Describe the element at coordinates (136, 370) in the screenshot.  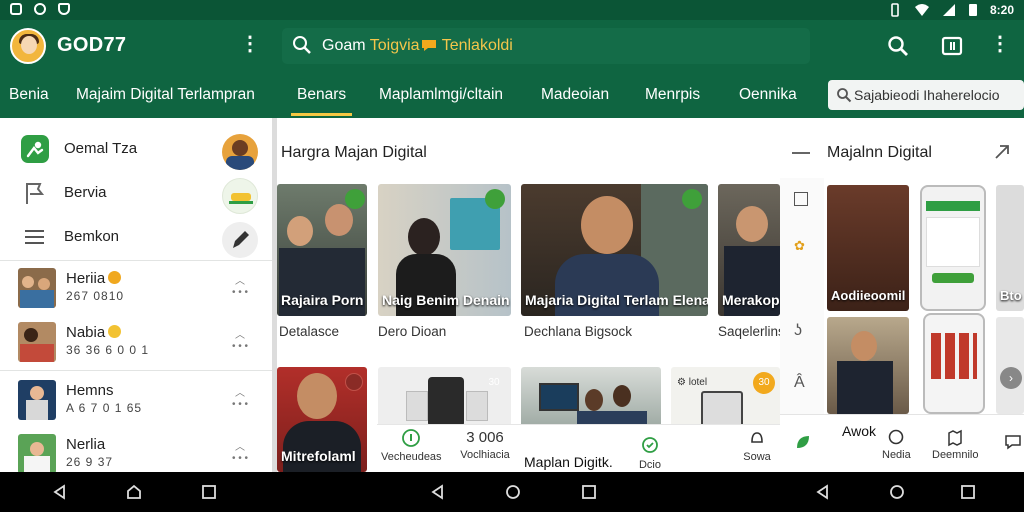
I see `divider` at that location.